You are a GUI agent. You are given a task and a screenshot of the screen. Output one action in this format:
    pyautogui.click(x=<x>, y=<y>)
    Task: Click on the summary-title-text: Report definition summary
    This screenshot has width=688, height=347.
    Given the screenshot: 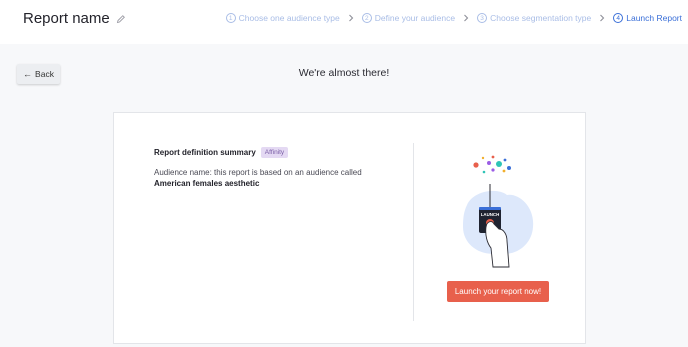 What is the action you would take?
    pyautogui.click(x=205, y=152)
    